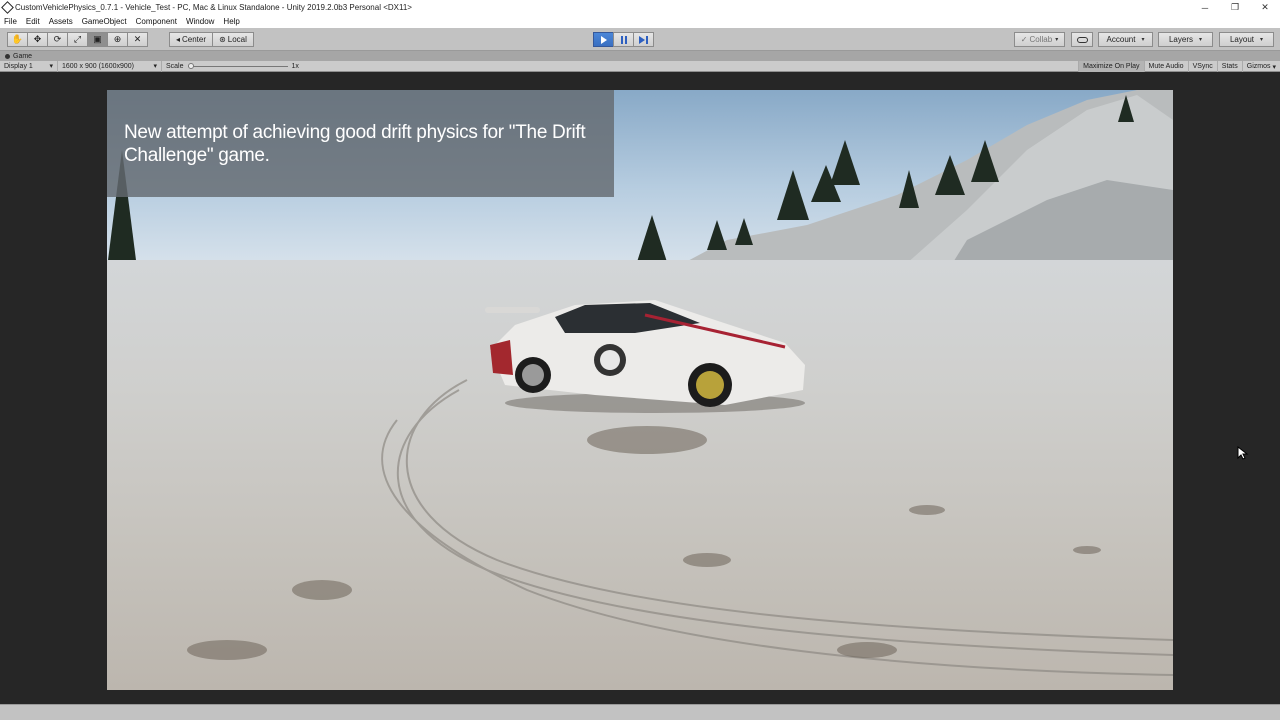 The height and width of the screenshot is (720, 1280). I want to click on mute-audio-toggle: Mute Audio, so click(1165, 66).